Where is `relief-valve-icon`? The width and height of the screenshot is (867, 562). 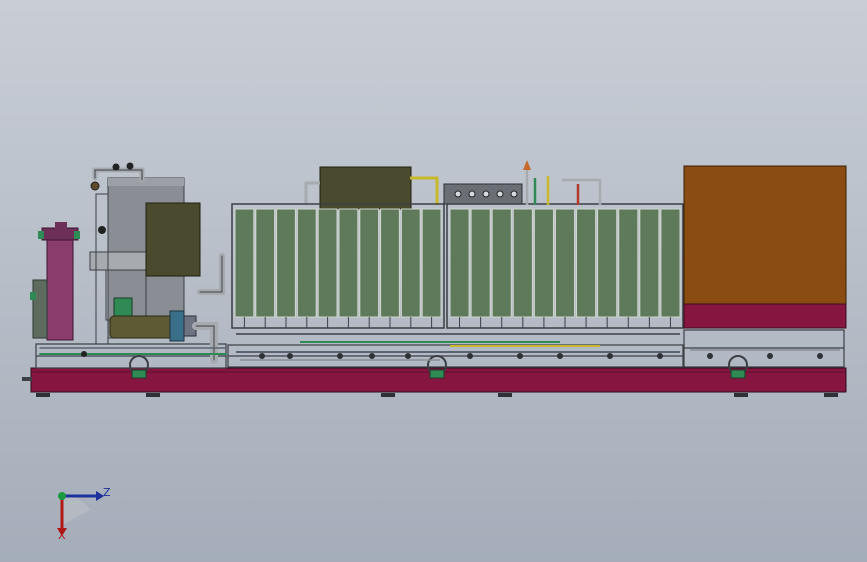 relief-valve-icon is located at coordinates (527, 165).